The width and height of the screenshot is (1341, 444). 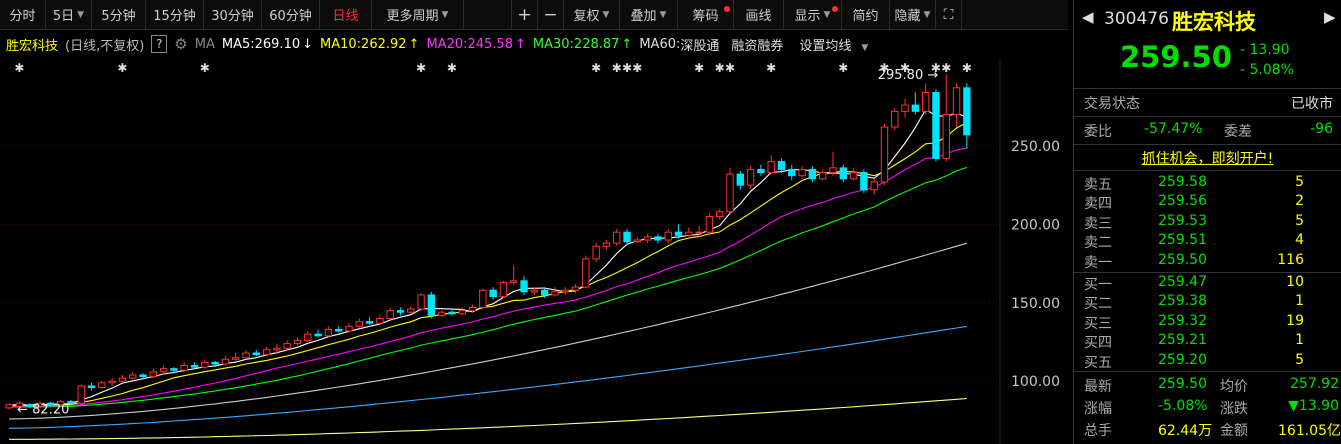 I want to click on next-stock-icon: ▶, so click(x=1330, y=17).